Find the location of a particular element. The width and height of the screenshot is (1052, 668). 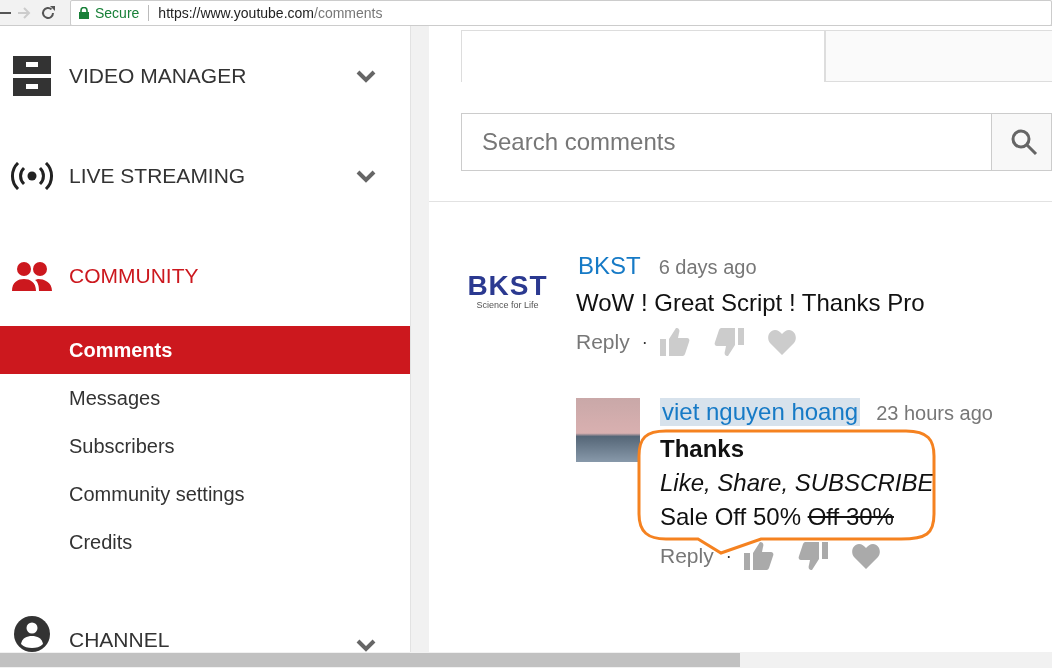

search-field: Search comments is located at coordinates (726, 142).